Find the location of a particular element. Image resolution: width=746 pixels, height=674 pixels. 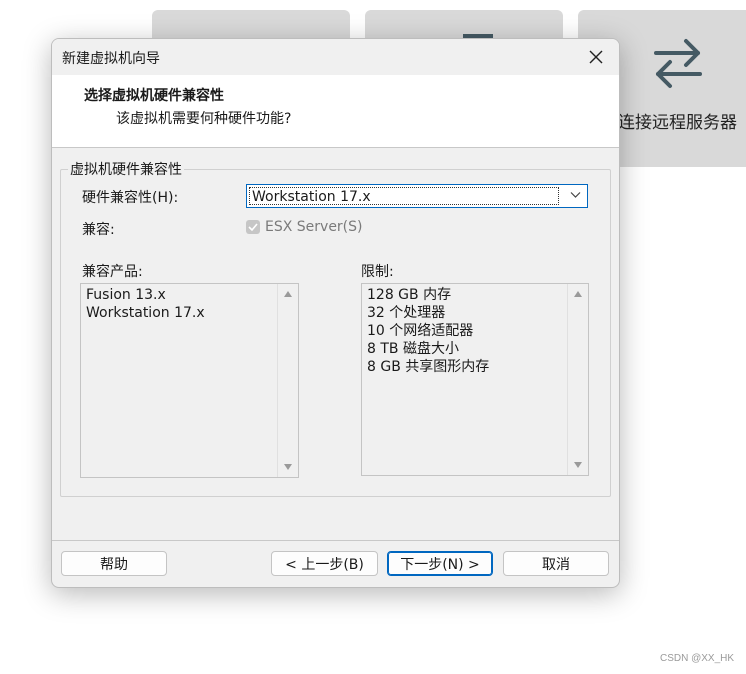

close-icon is located at coordinates (596, 57).